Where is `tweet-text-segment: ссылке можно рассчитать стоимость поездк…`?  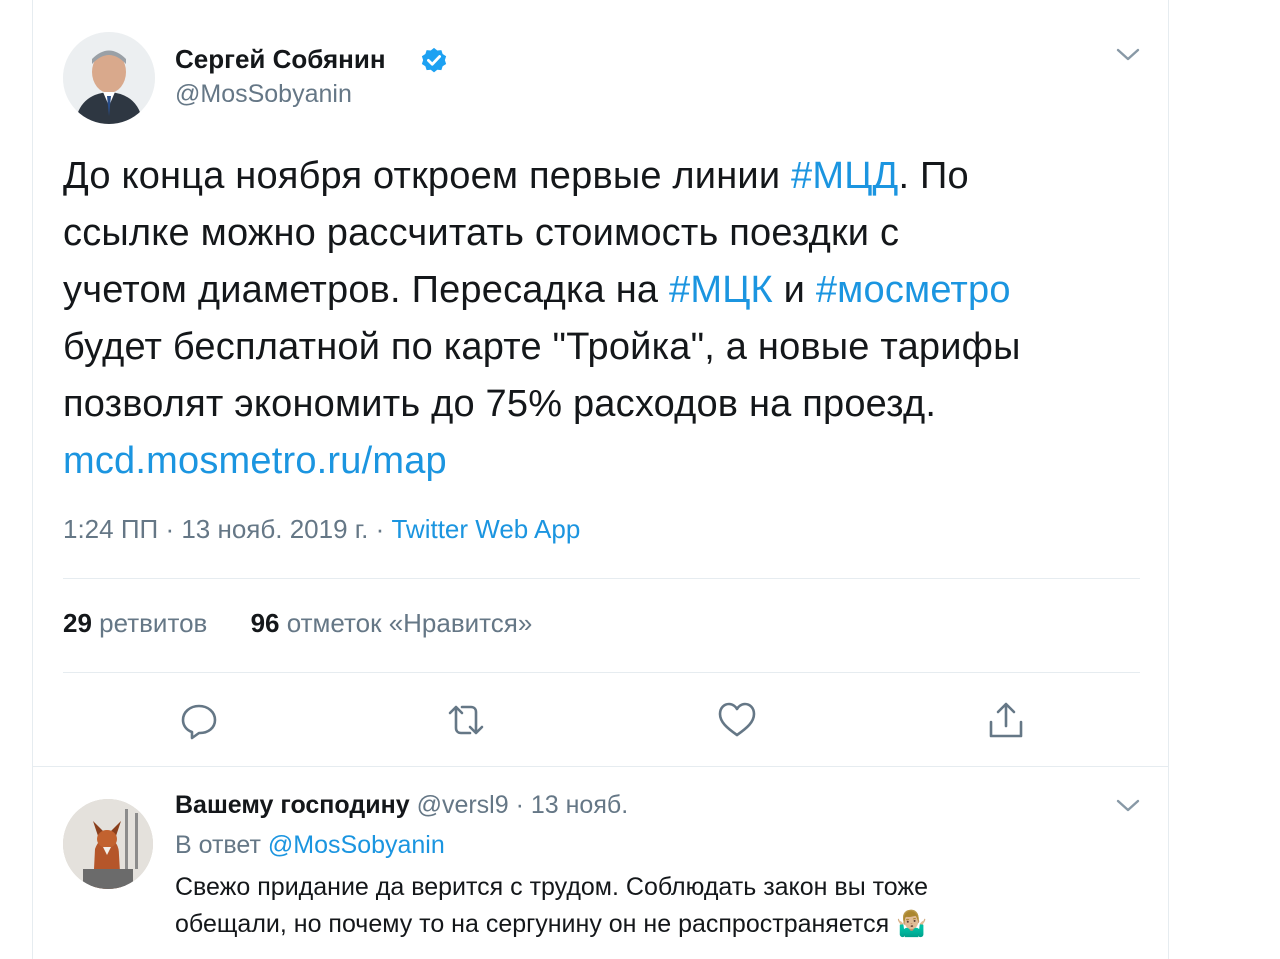 tweet-text-segment: ссылке можно рассчитать стоимость поездк… is located at coordinates (481, 233).